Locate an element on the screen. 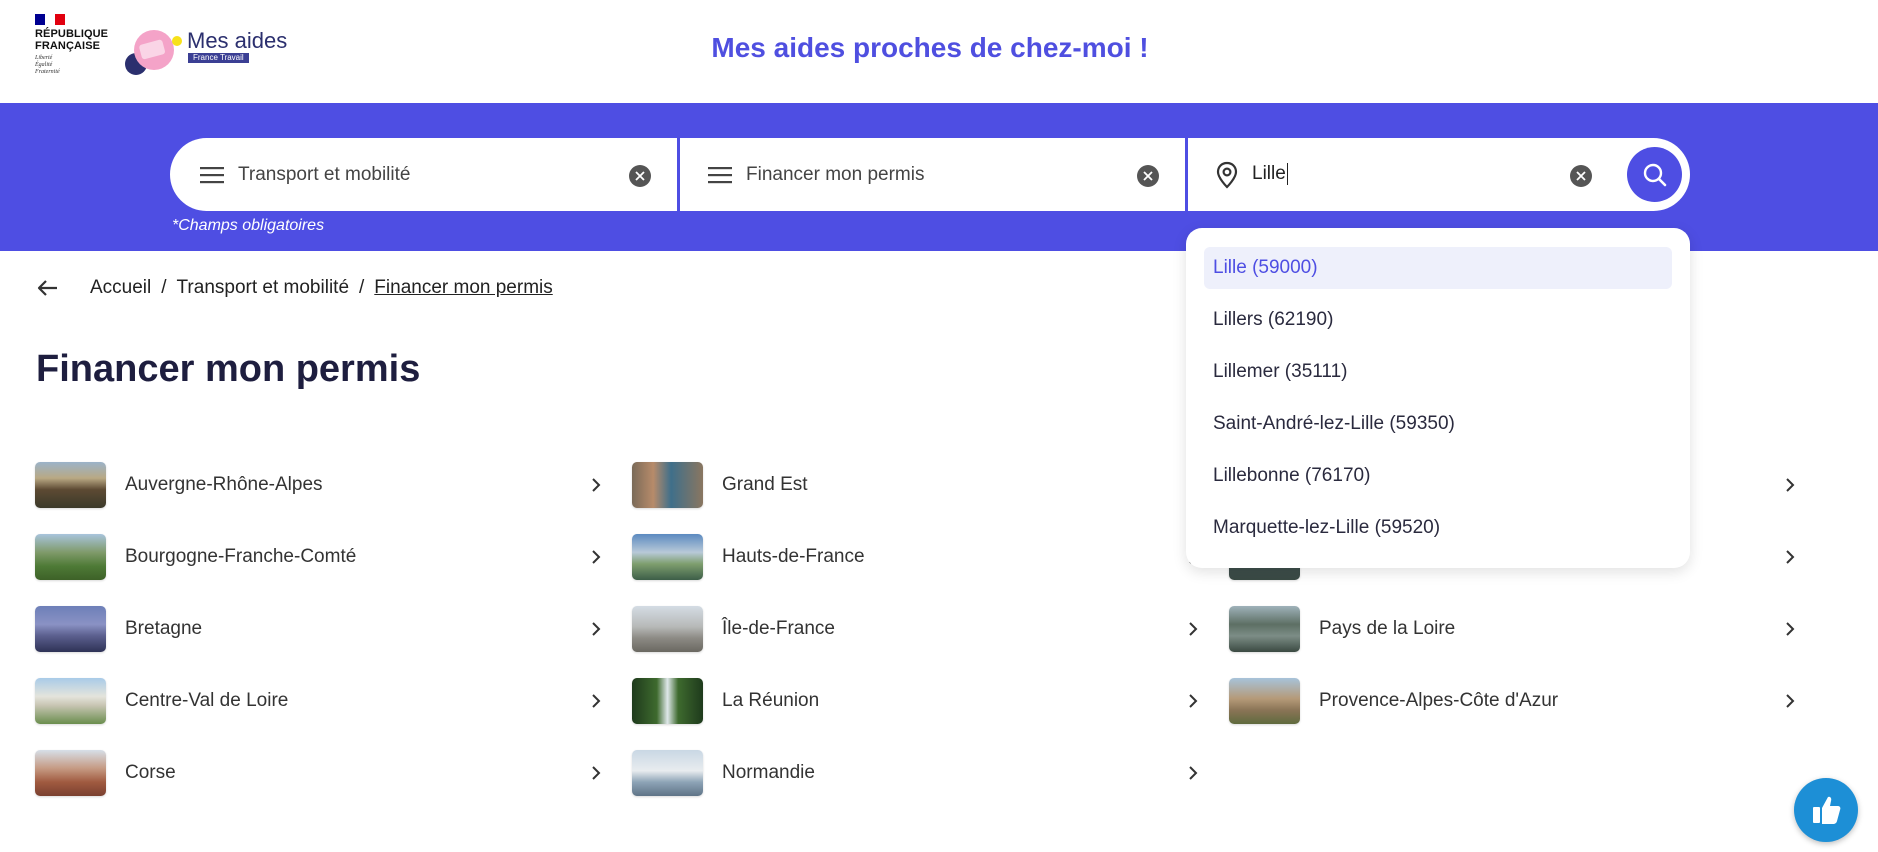  region-name: Bourgogne-Franche-Comté is located at coordinates (241, 556).